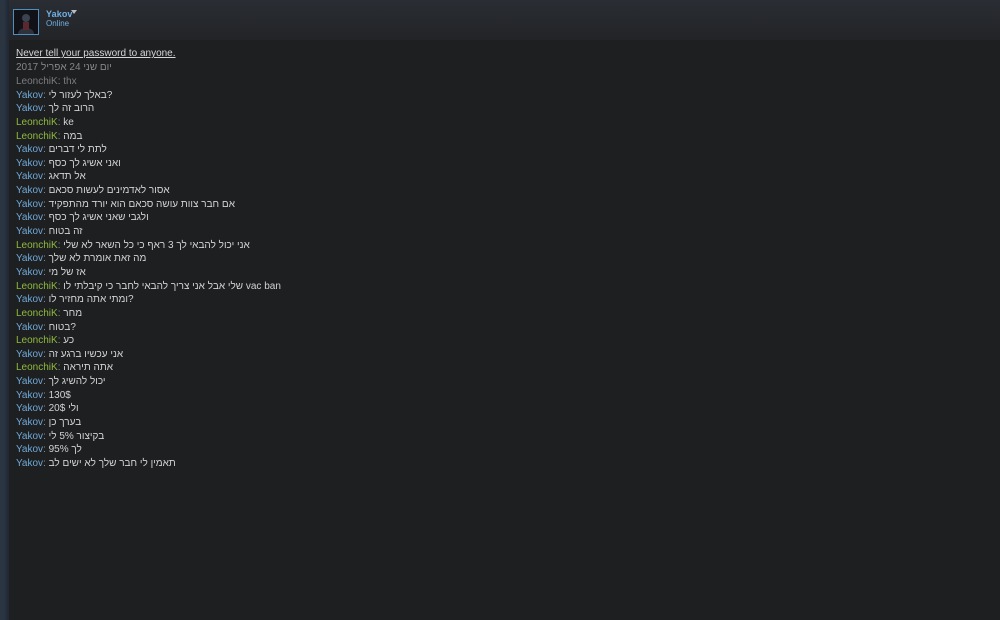 The height and width of the screenshot is (620, 1000). Describe the element at coordinates (496, 109) in the screenshot. I see `chat-message: Yakov: הרוב זה לך` at that location.